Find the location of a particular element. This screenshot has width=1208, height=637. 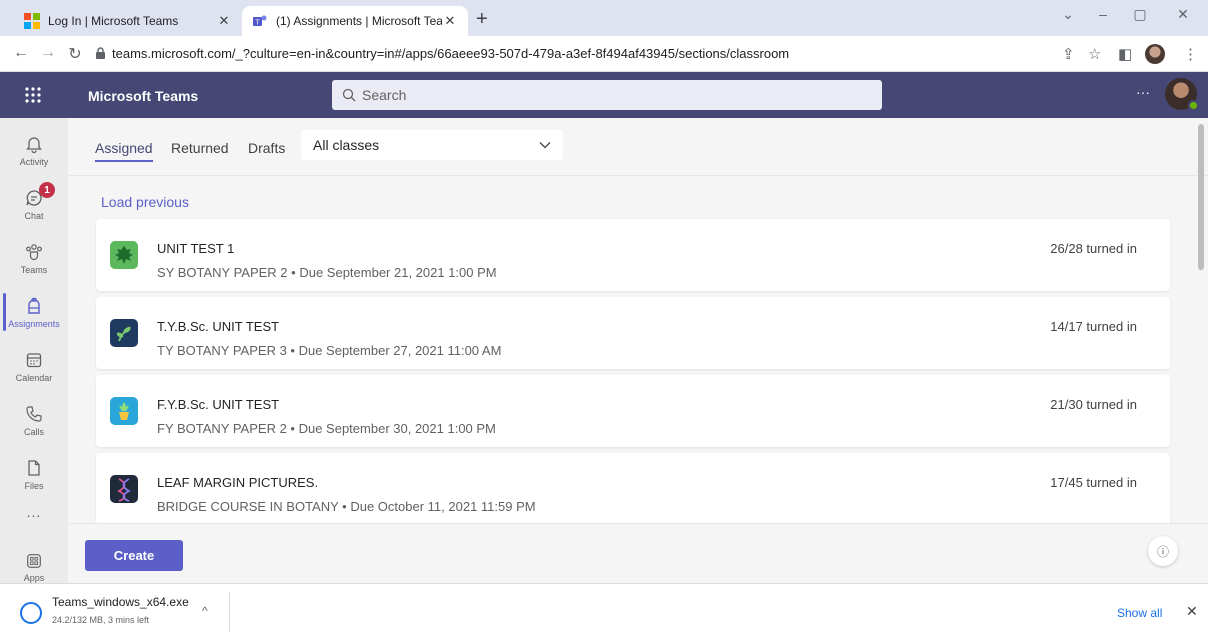

tab-title: (1) Assignments | Microsoft Teams is located at coordinates (359, 21).